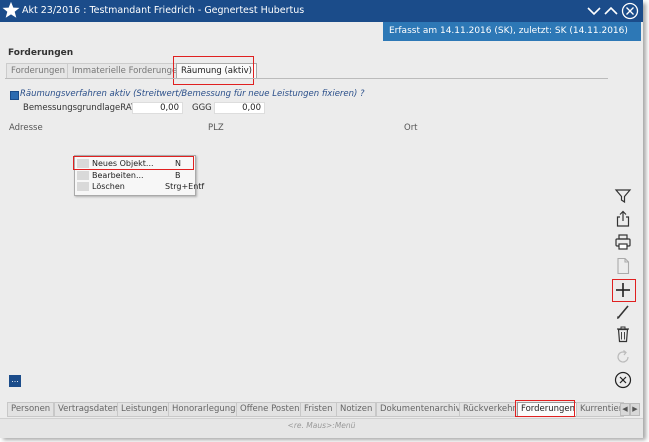 The image size is (649, 442). I want to click on tab-fristen: Fristen, so click(318, 409).